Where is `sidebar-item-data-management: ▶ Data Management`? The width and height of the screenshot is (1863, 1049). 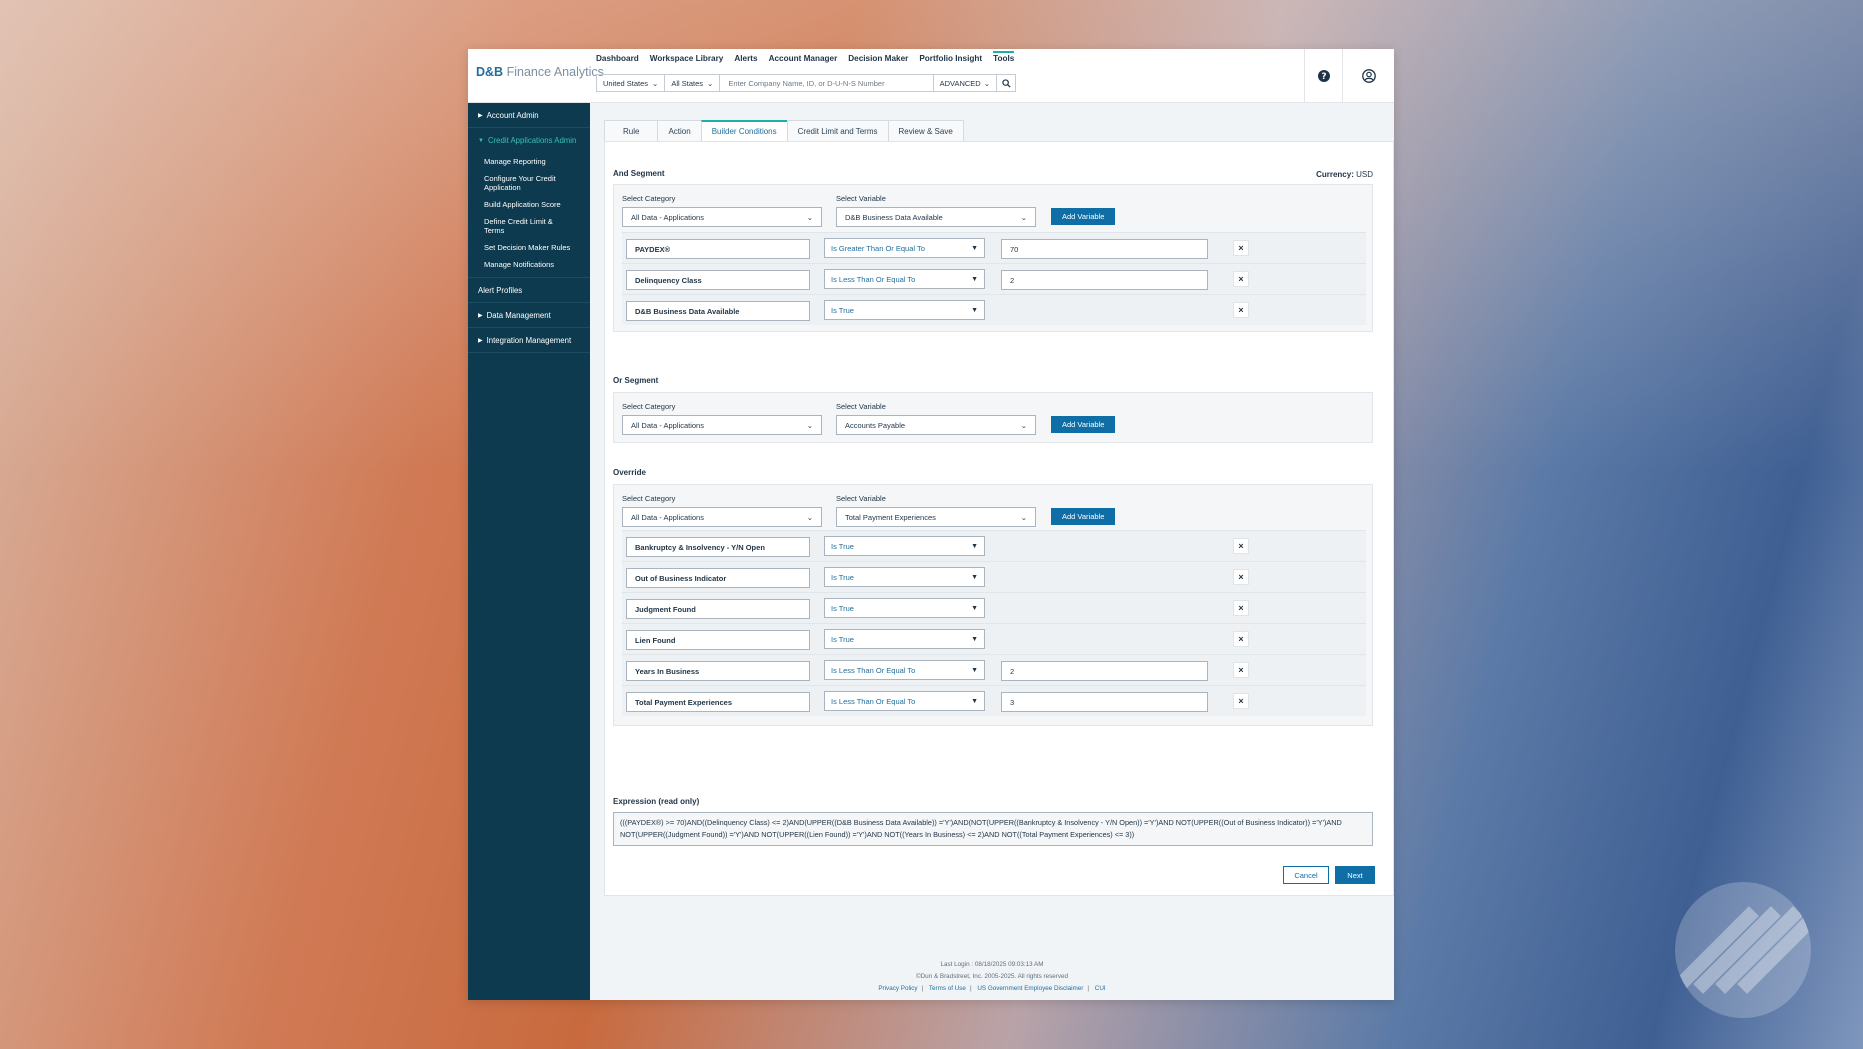 sidebar-item-data-management: ▶ Data Management is located at coordinates (529, 315).